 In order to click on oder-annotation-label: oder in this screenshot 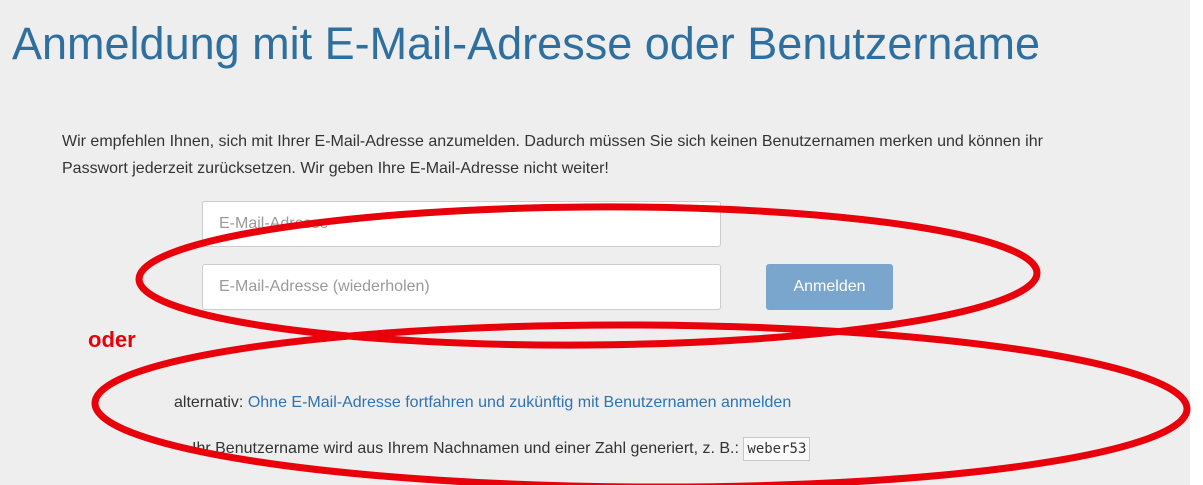, I will do `click(112, 339)`.